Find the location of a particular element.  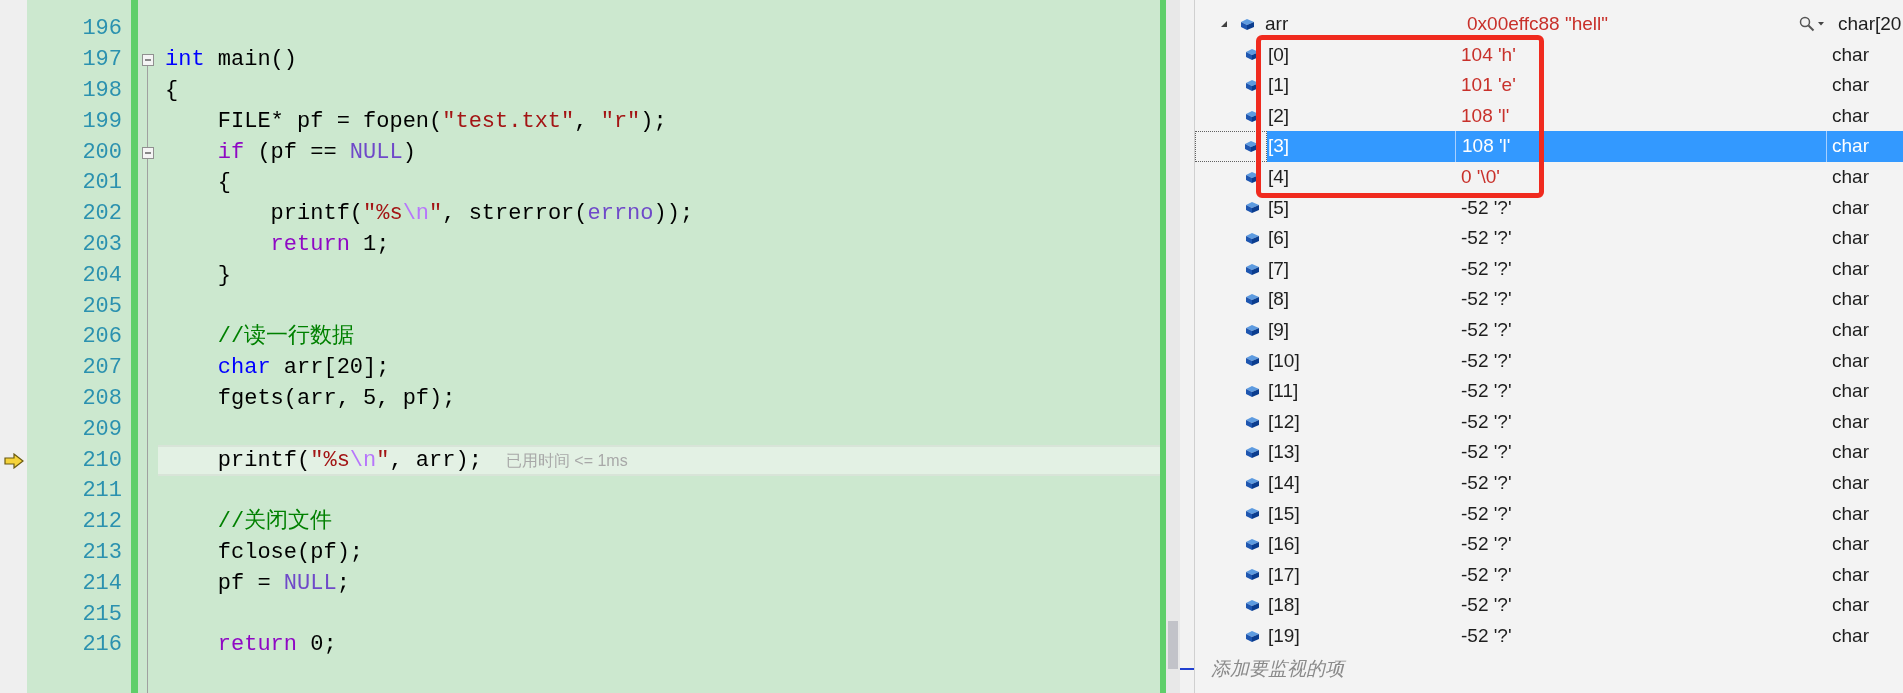

variable-name: [3] is located at coordinates (1279, 146).